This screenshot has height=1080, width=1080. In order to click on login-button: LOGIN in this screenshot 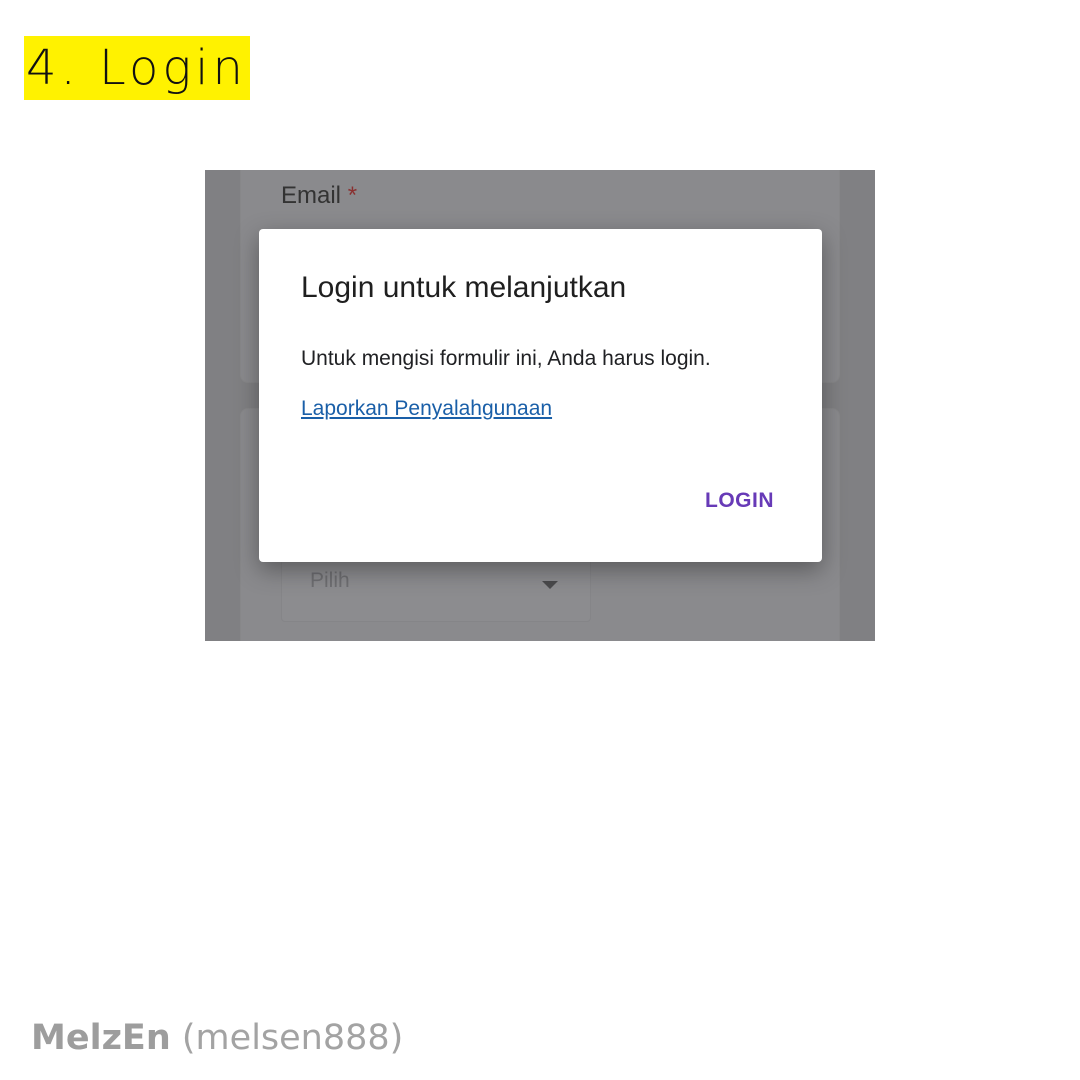, I will do `click(739, 501)`.